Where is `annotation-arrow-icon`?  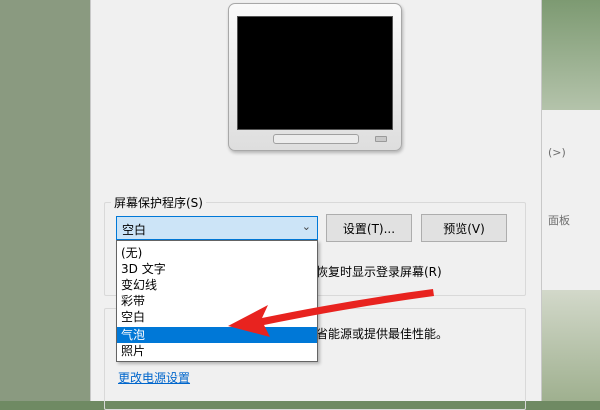 annotation-arrow-icon is located at coordinates (331, 313).